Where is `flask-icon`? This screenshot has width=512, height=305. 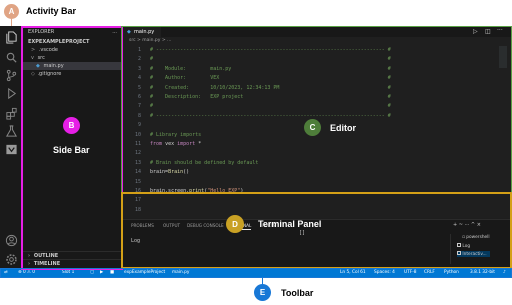
flask-icon is located at coordinates (11, 131).